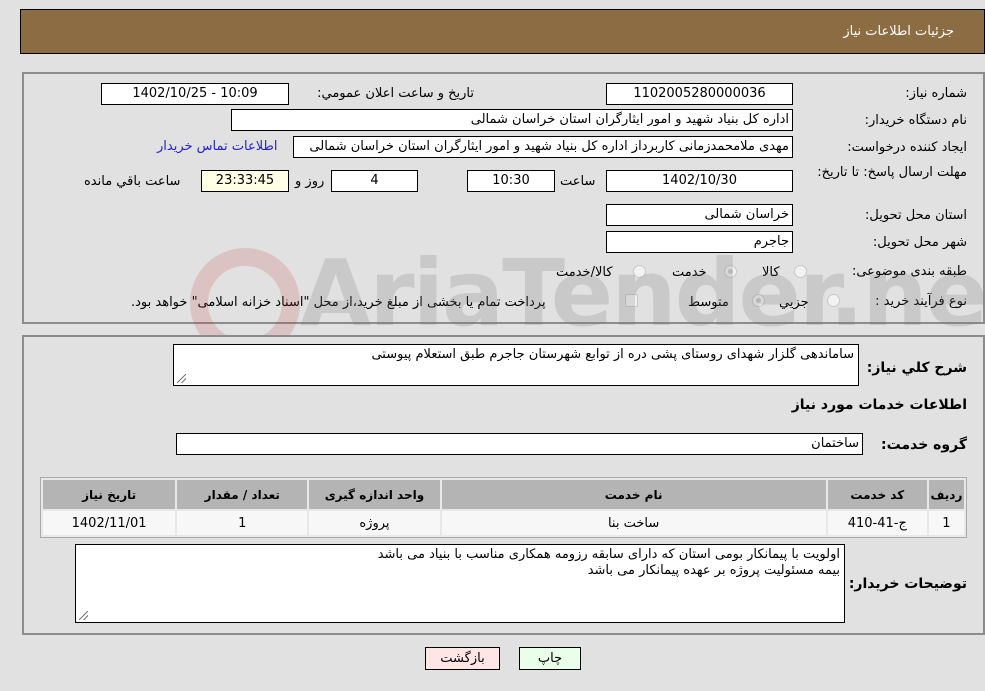 The image size is (985, 691). What do you see at coordinates (699, 215) in the screenshot?
I see `delivery-province-field: خراسان شمالی` at bounding box center [699, 215].